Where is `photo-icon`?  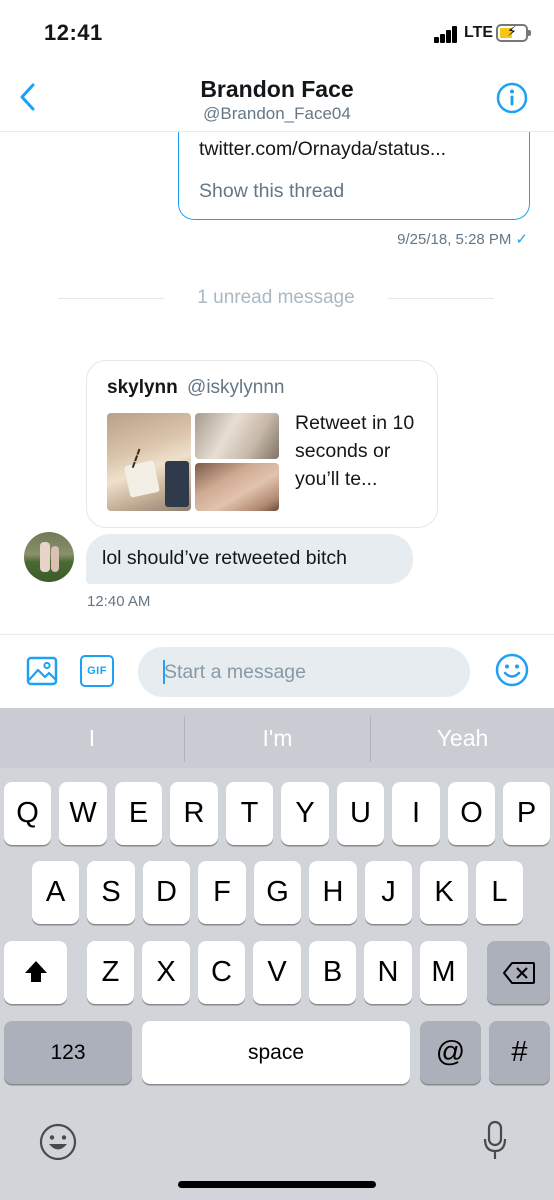 photo-icon is located at coordinates (42, 671).